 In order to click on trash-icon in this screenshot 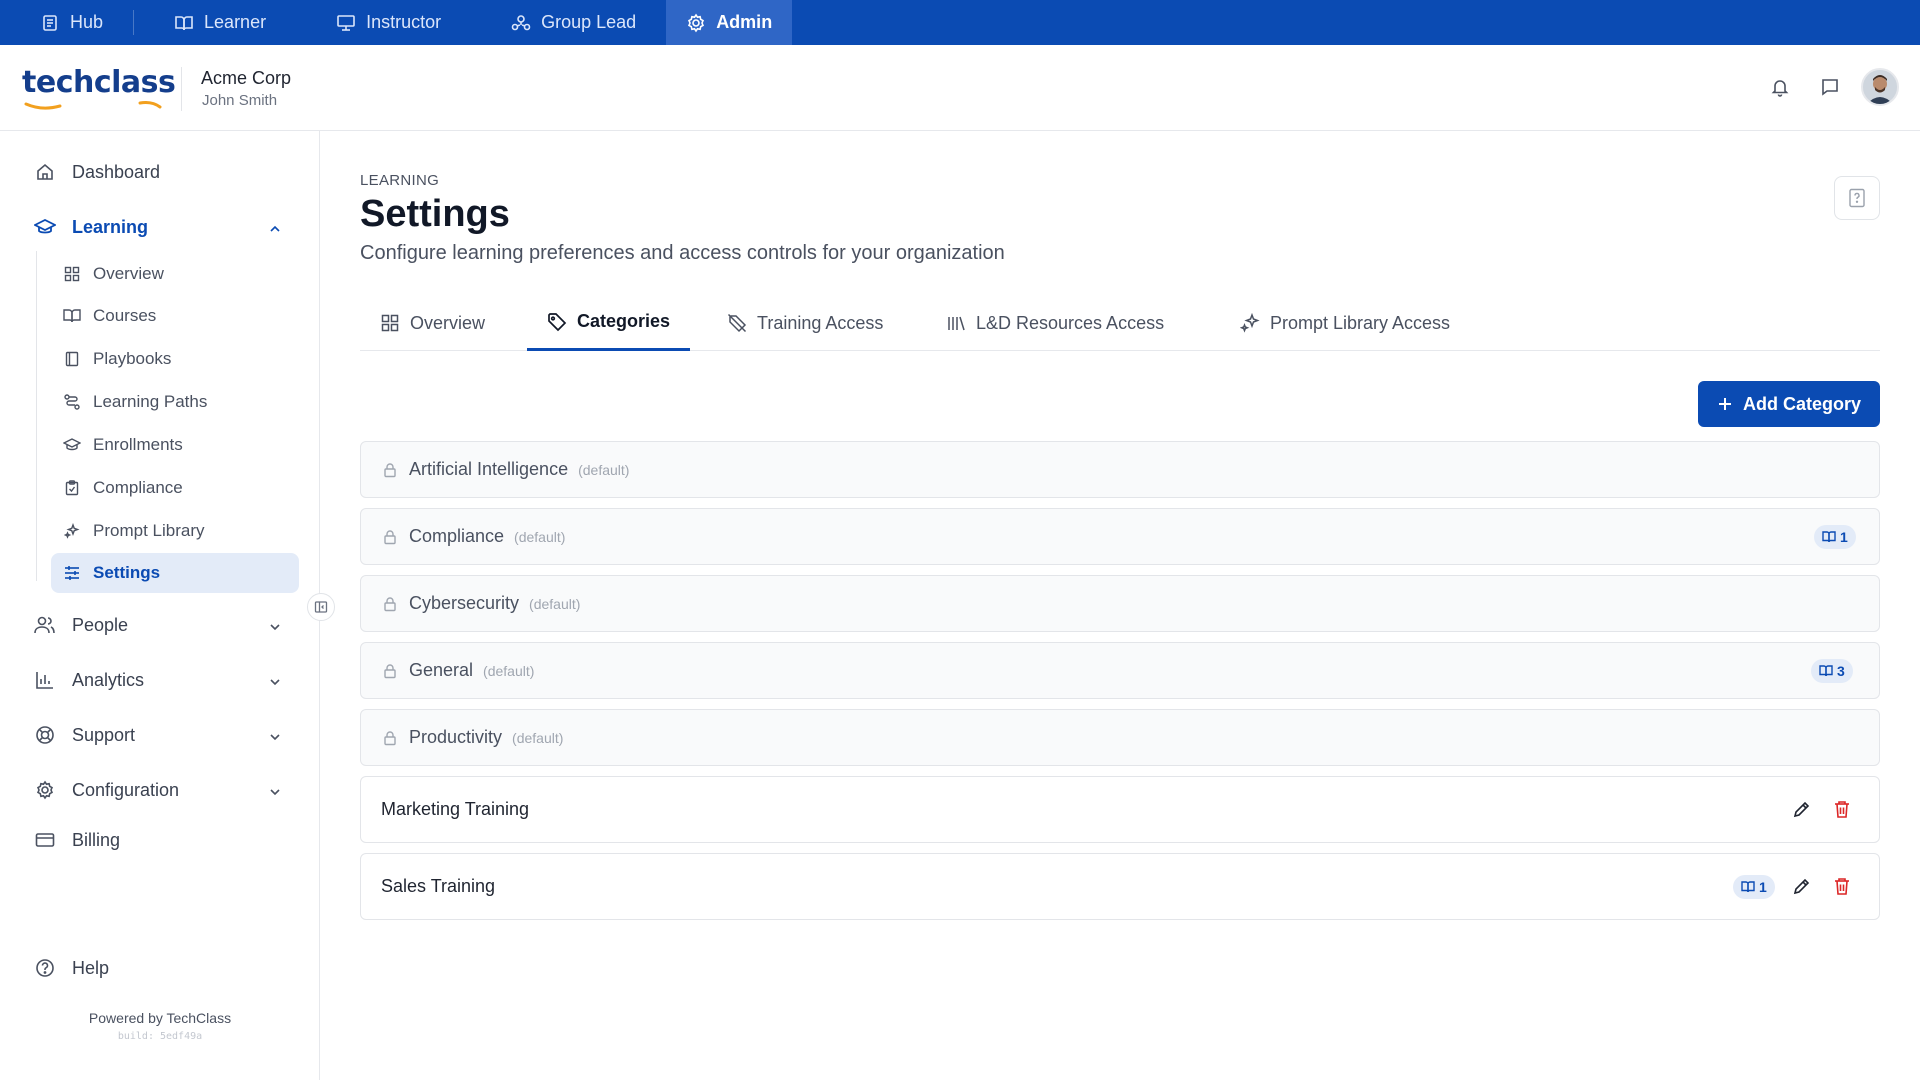, I will do `click(1842, 886)`.